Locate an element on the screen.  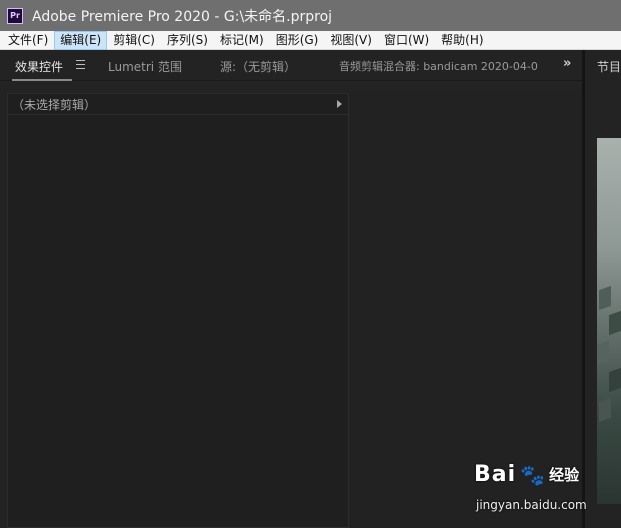
expand-triangle-icon is located at coordinates (339, 104).